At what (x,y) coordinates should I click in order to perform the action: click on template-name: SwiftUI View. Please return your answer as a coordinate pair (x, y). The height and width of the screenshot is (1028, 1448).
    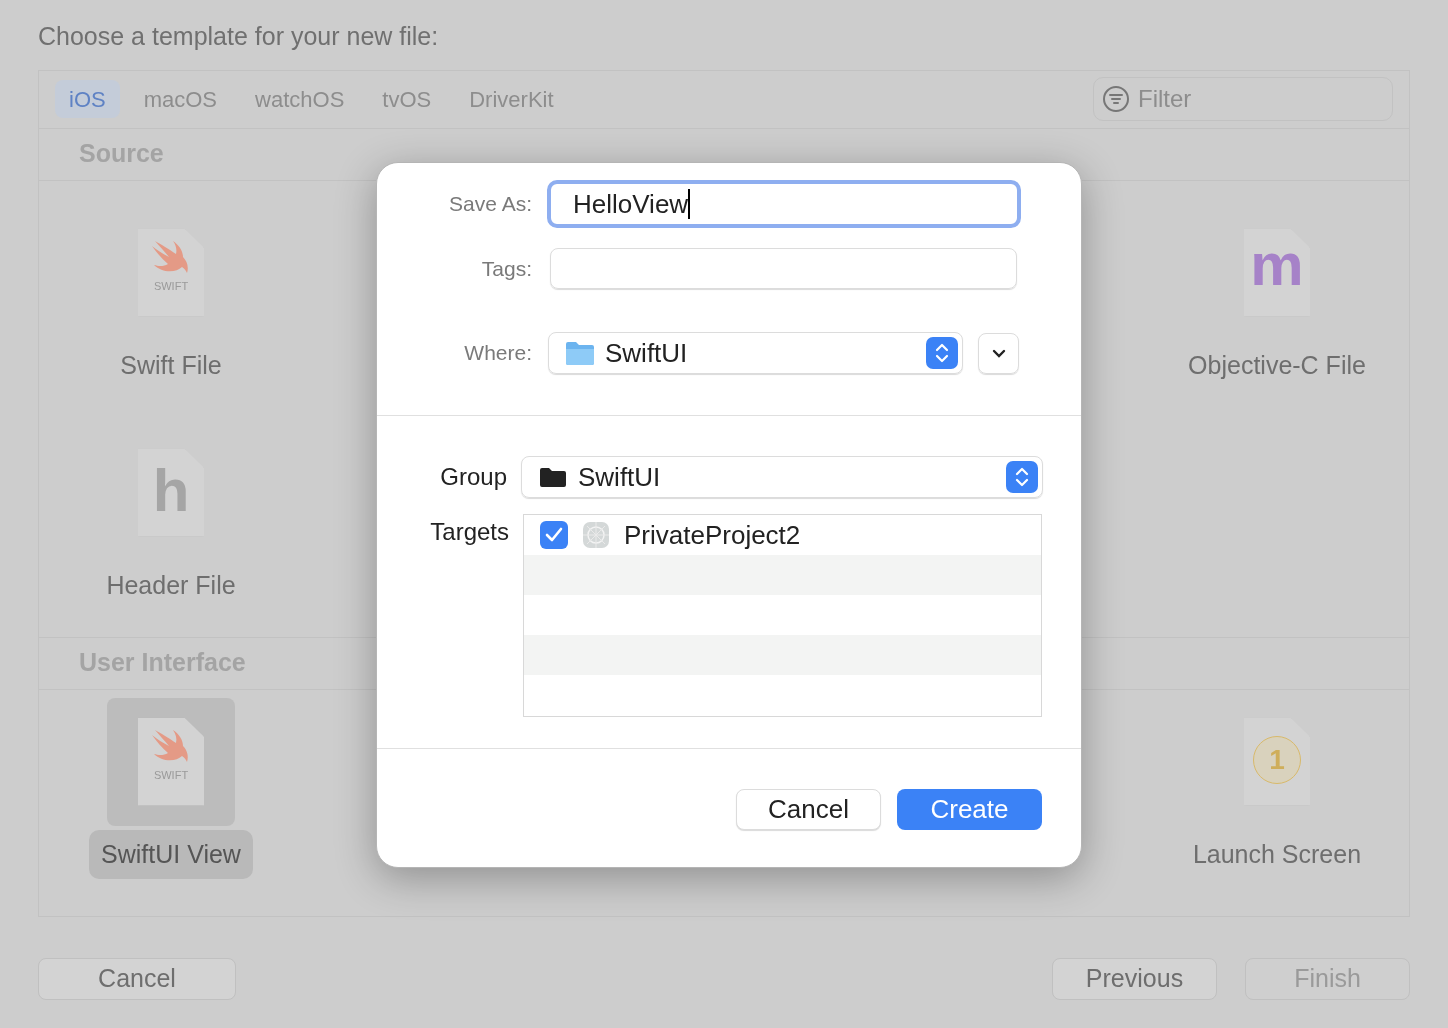
    Looking at the image, I should click on (171, 854).